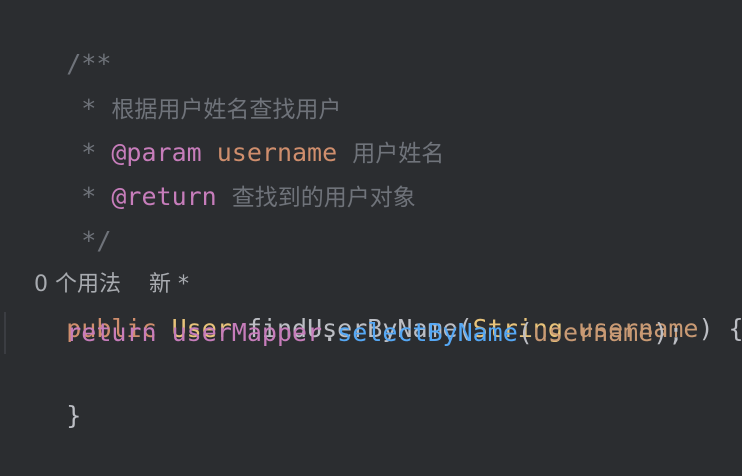 The image size is (742, 476). Describe the element at coordinates (247, 332) in the screenshot. I see `field-usermapper: userMapper` at that location.